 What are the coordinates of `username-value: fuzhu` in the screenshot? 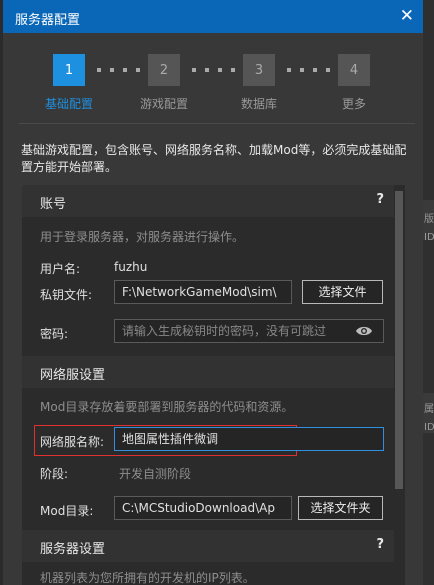 It's located at (131, 267).